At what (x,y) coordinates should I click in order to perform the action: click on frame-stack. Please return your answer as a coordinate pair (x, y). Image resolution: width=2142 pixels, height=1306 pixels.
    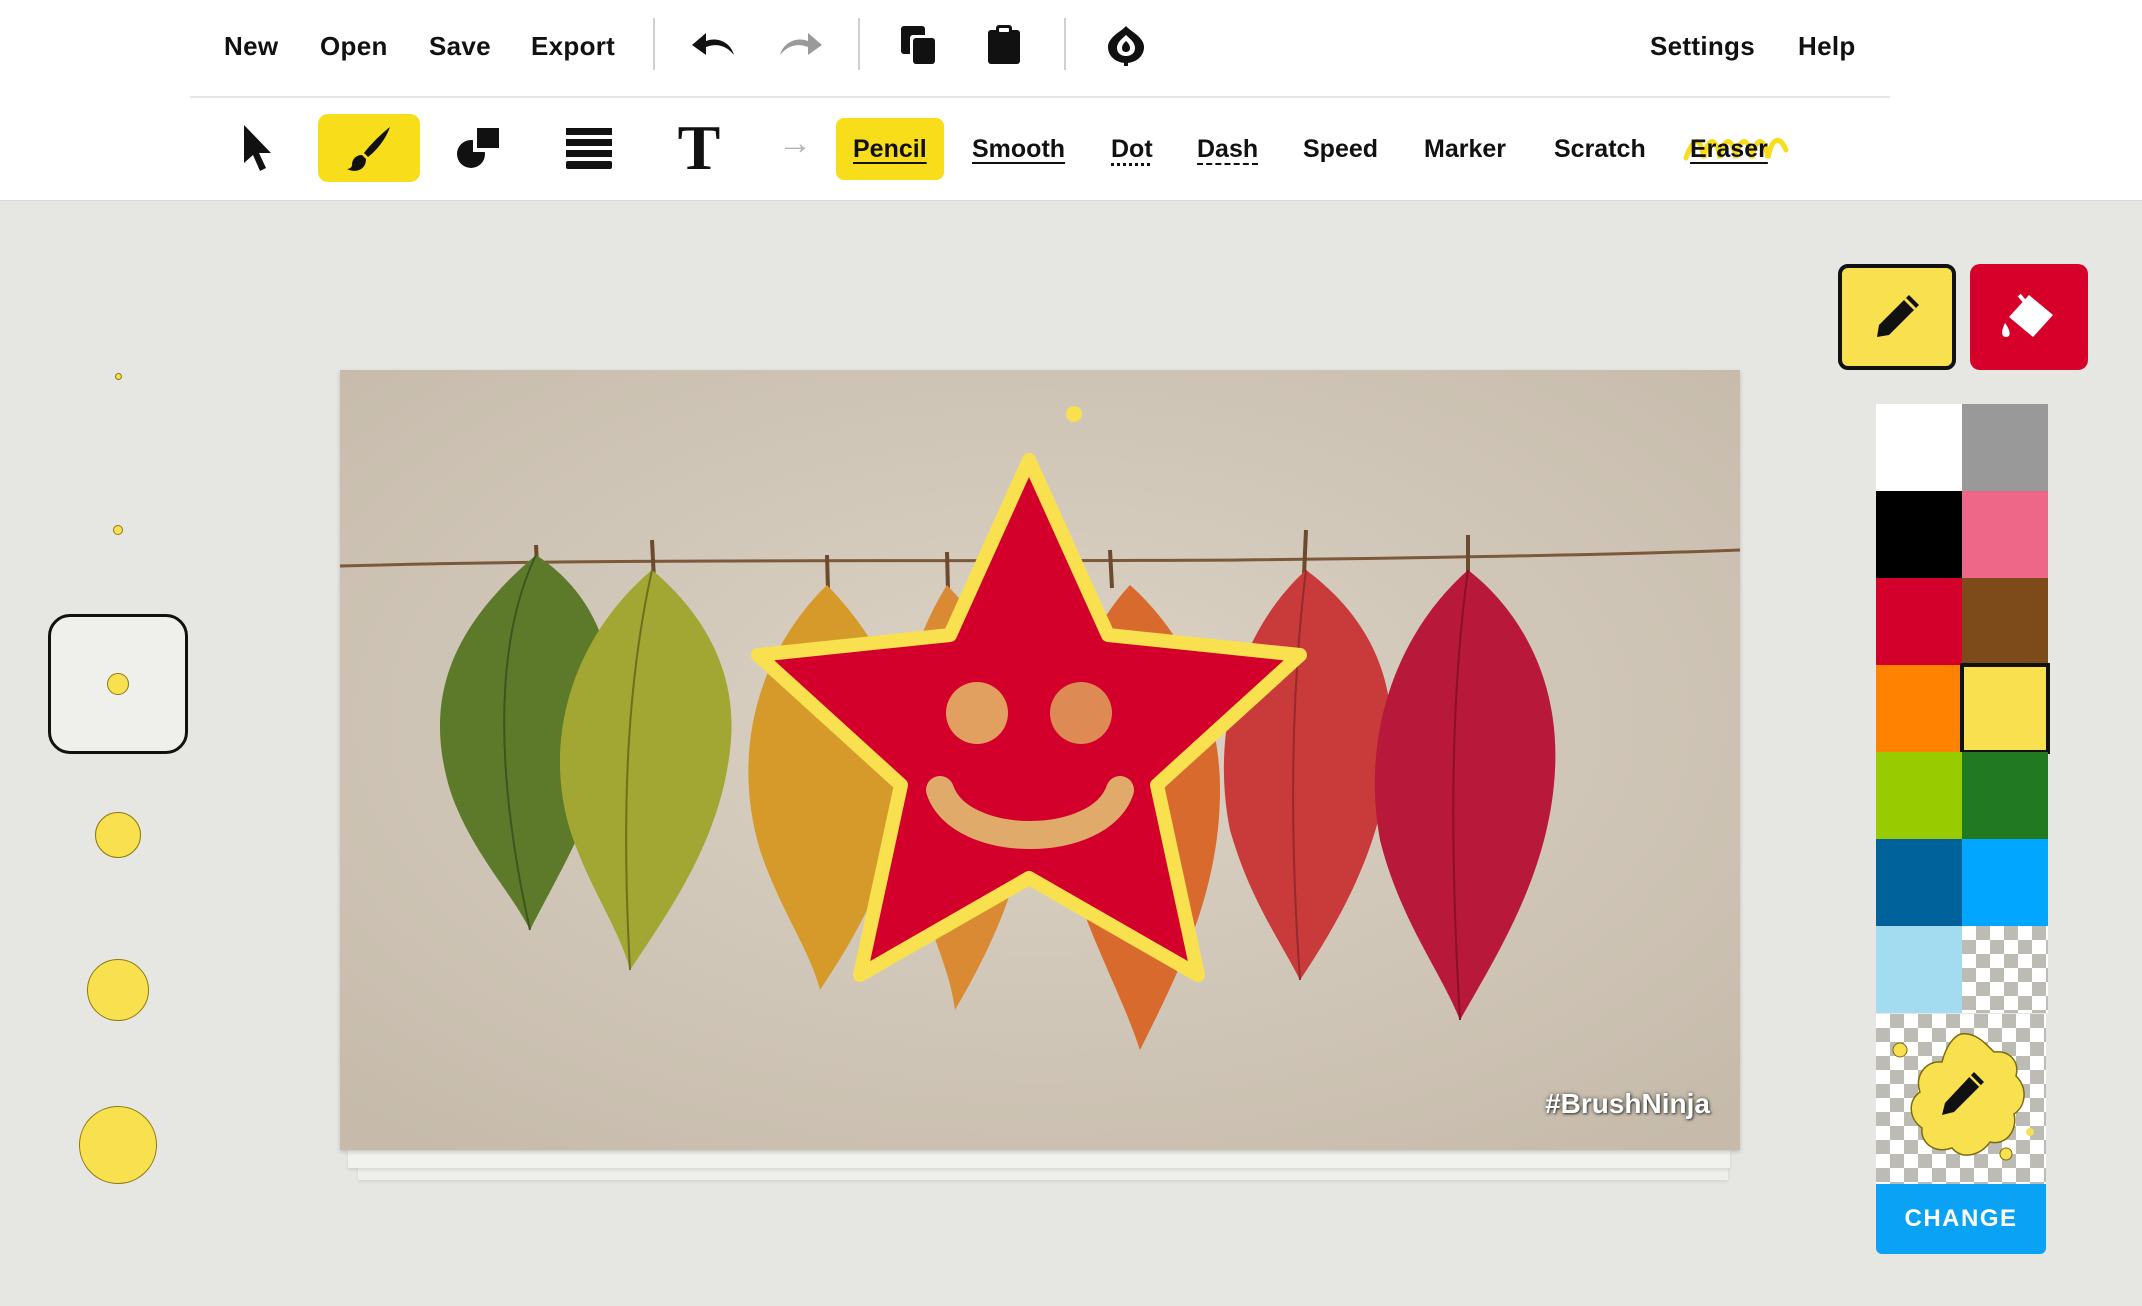
    Looking at the image, I should click on (1039, 1159).